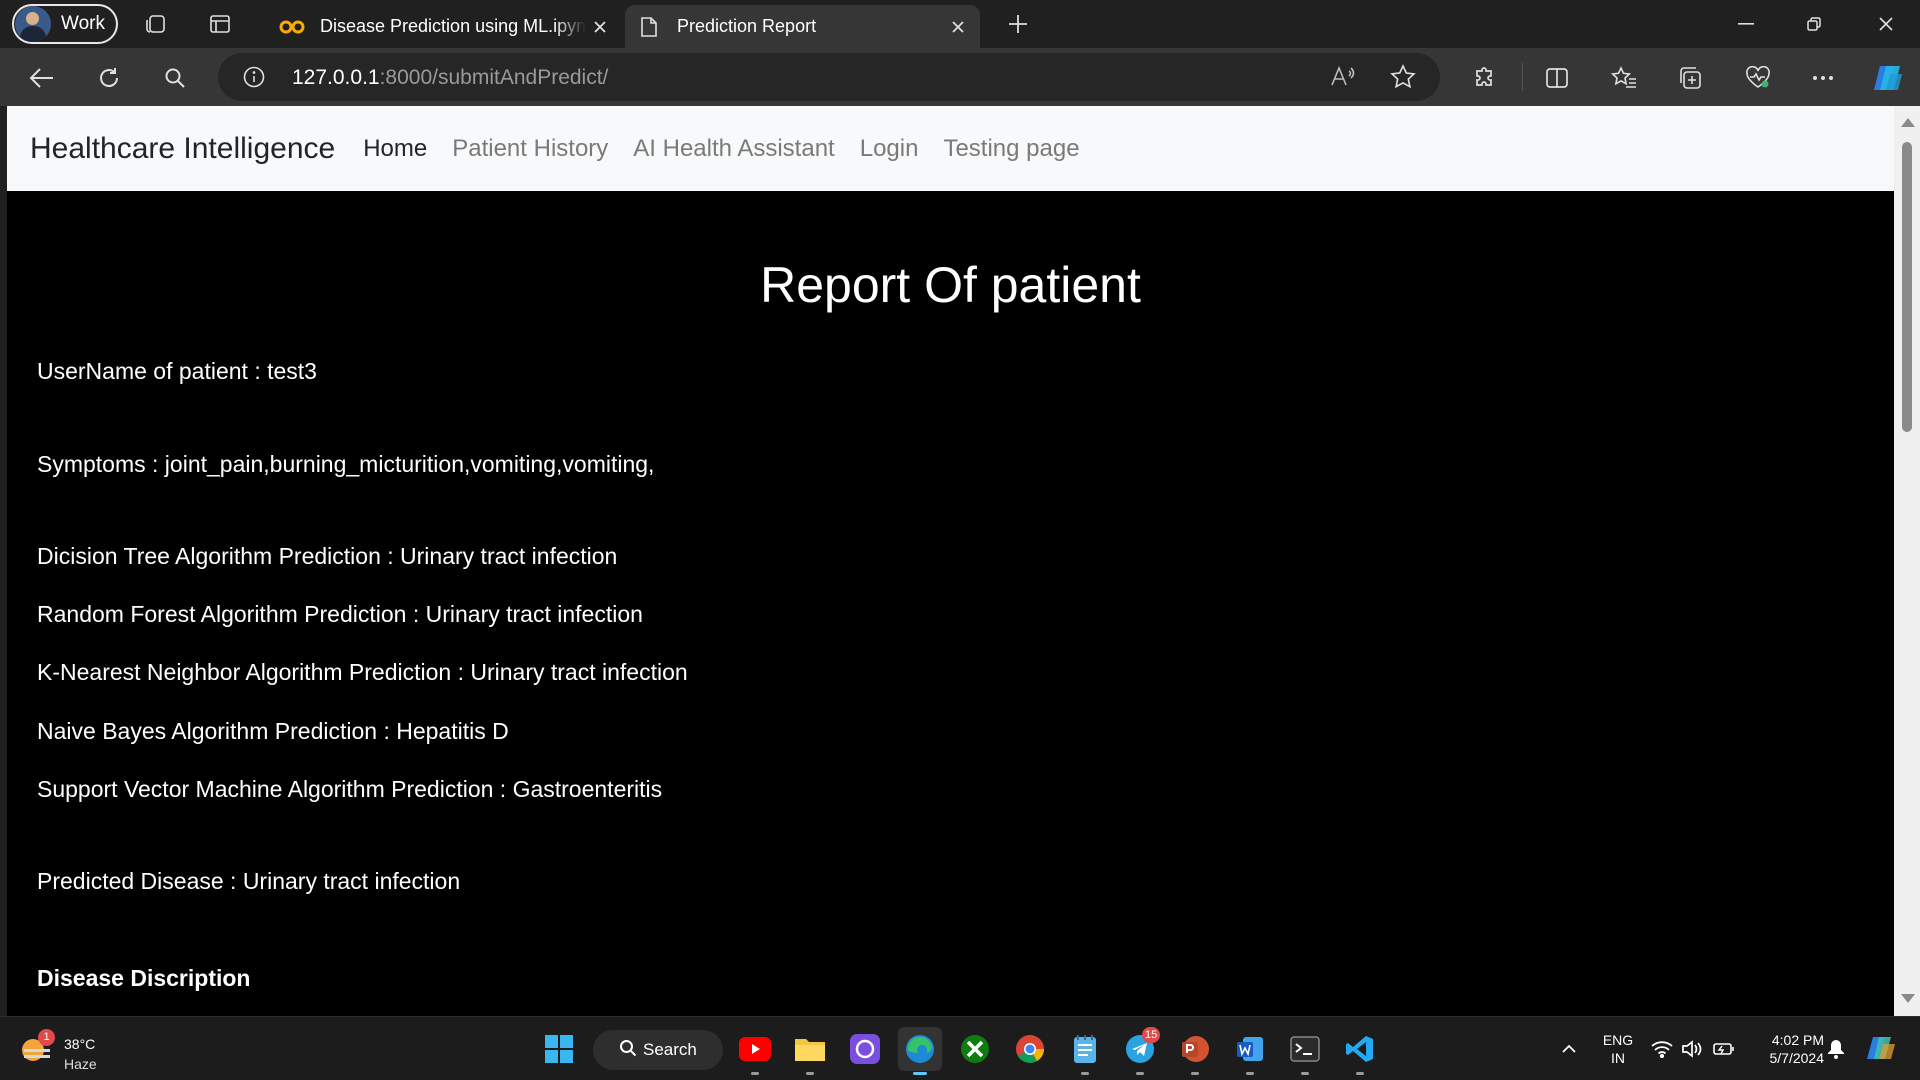 Image resolution: width=1920 pixels, height=1080 pixels. Describe the element at coordinates (865, 1049) in the screenshot. I see `photos-app-icon` at that location.